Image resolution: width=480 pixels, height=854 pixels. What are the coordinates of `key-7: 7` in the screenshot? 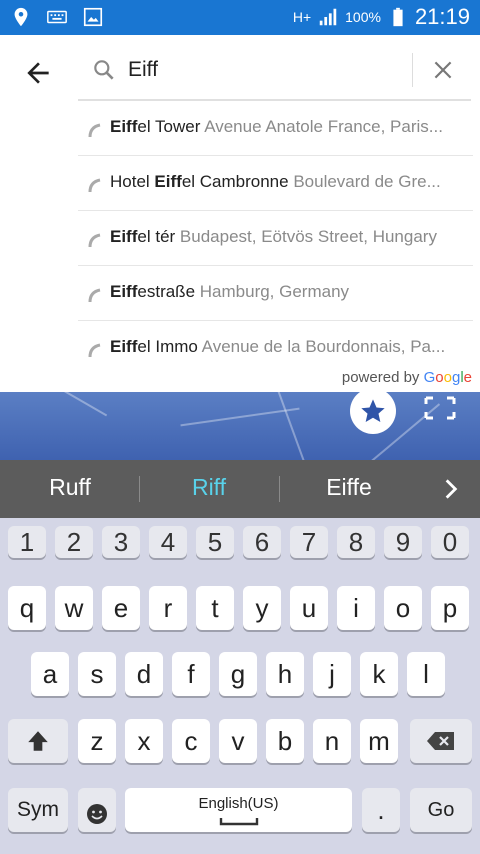 It's located at (309, 542).